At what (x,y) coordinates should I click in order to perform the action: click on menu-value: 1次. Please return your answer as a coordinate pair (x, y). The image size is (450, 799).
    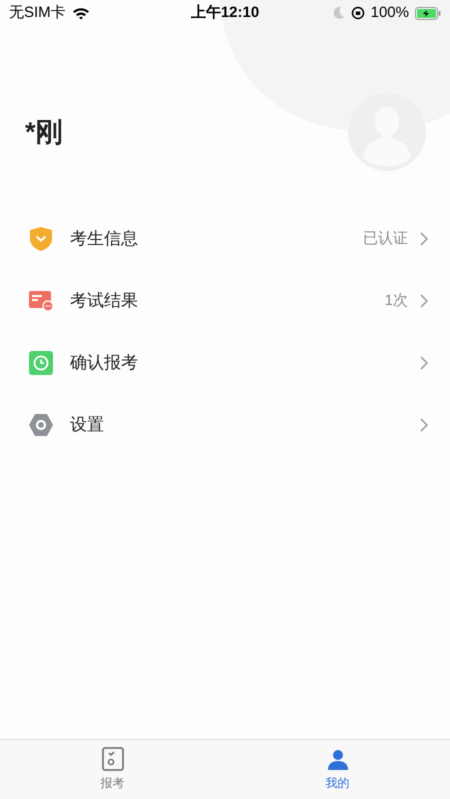
    Looking at the image, I should click on (396, 300).